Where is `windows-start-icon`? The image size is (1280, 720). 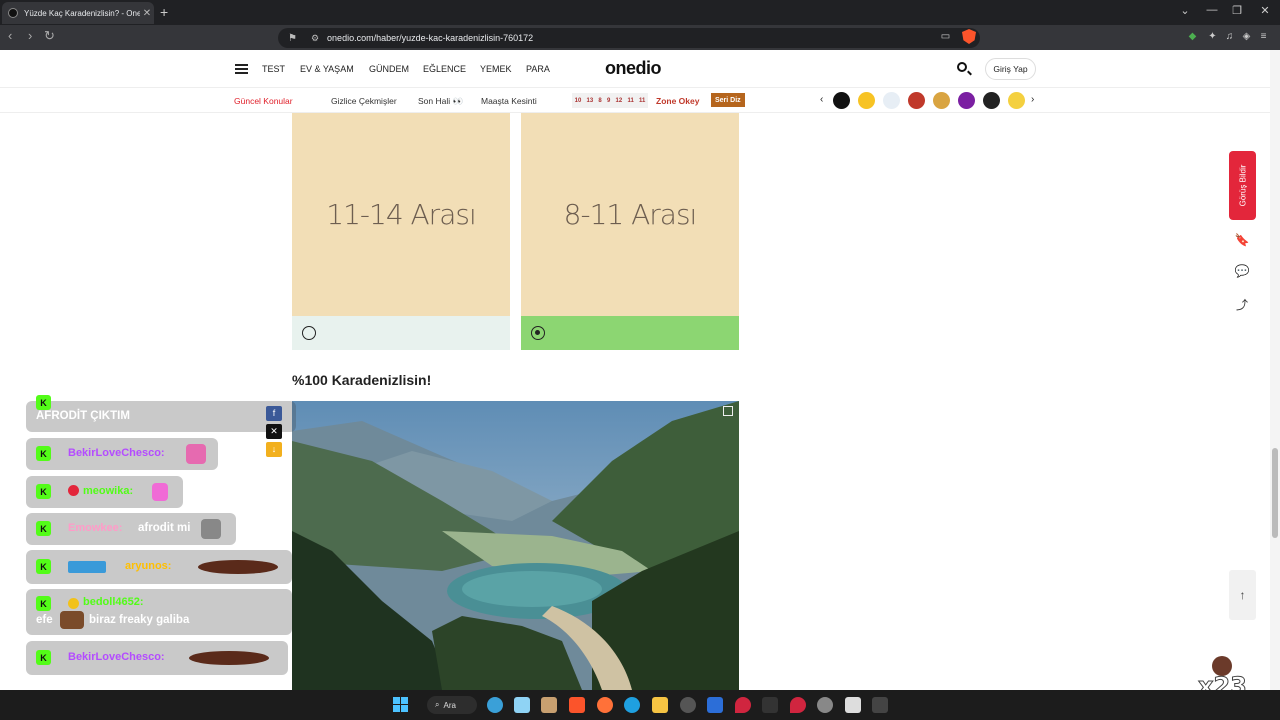
windows-start-icon is located at coordinates (400, 704).